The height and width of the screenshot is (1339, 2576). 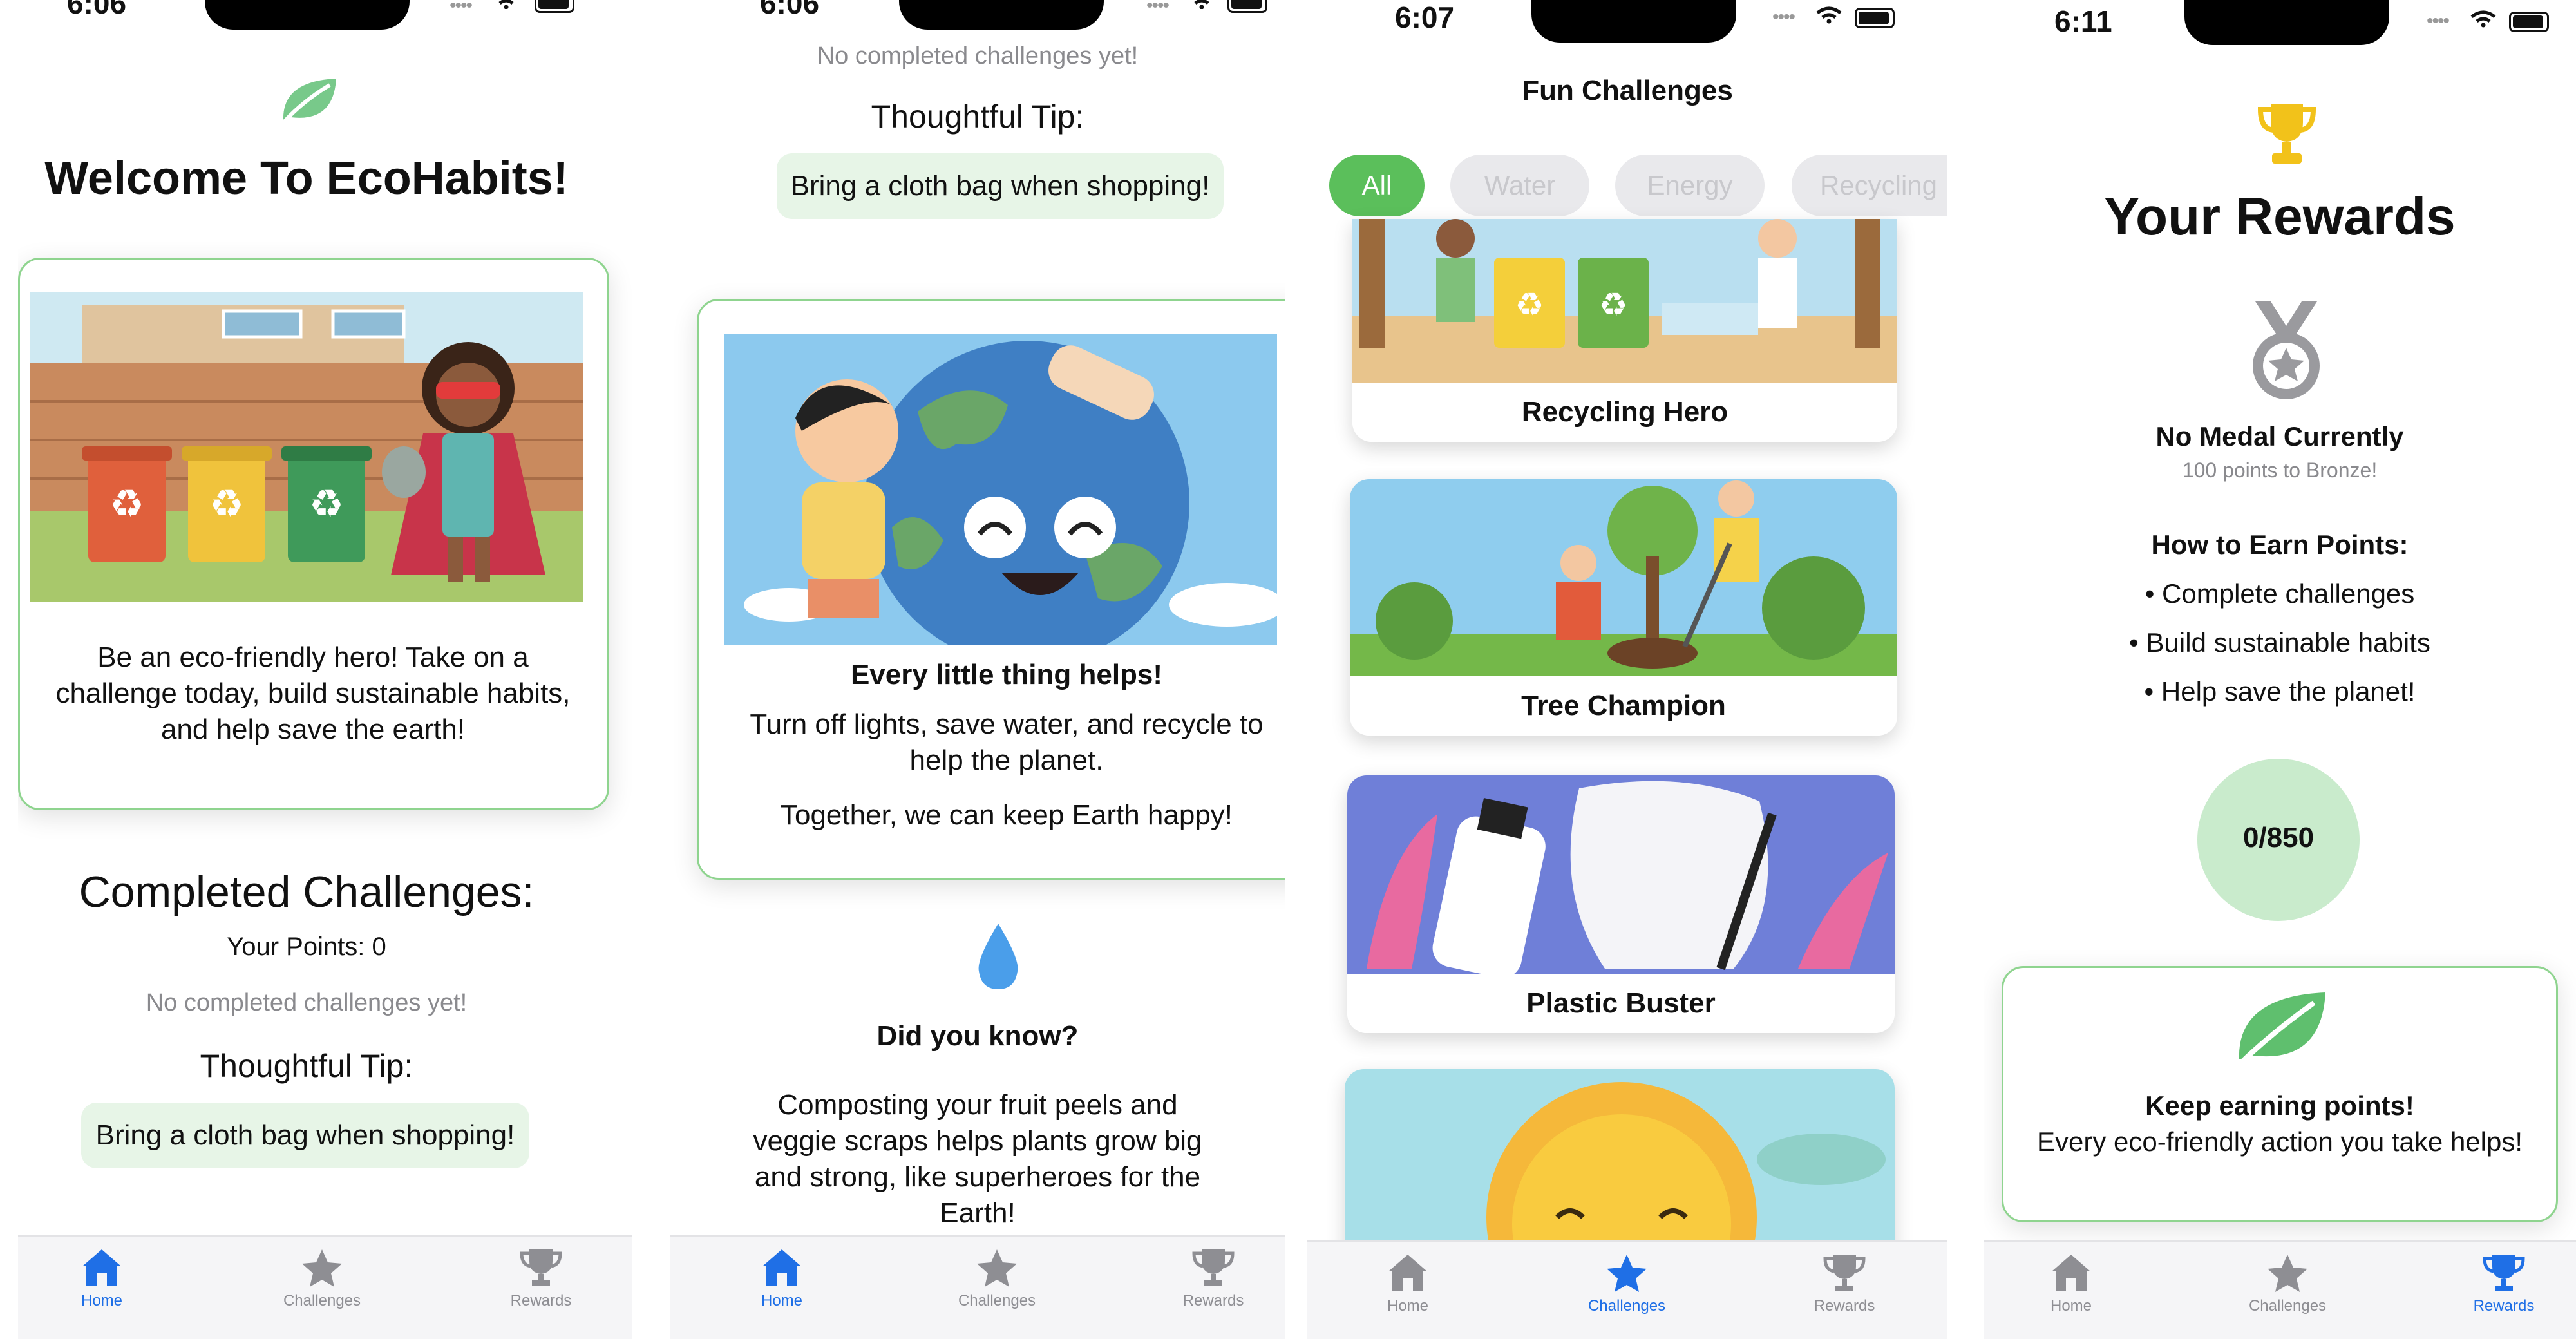 I want to click on challenge-title: Tree Champion, so click(x=1624, y=706).